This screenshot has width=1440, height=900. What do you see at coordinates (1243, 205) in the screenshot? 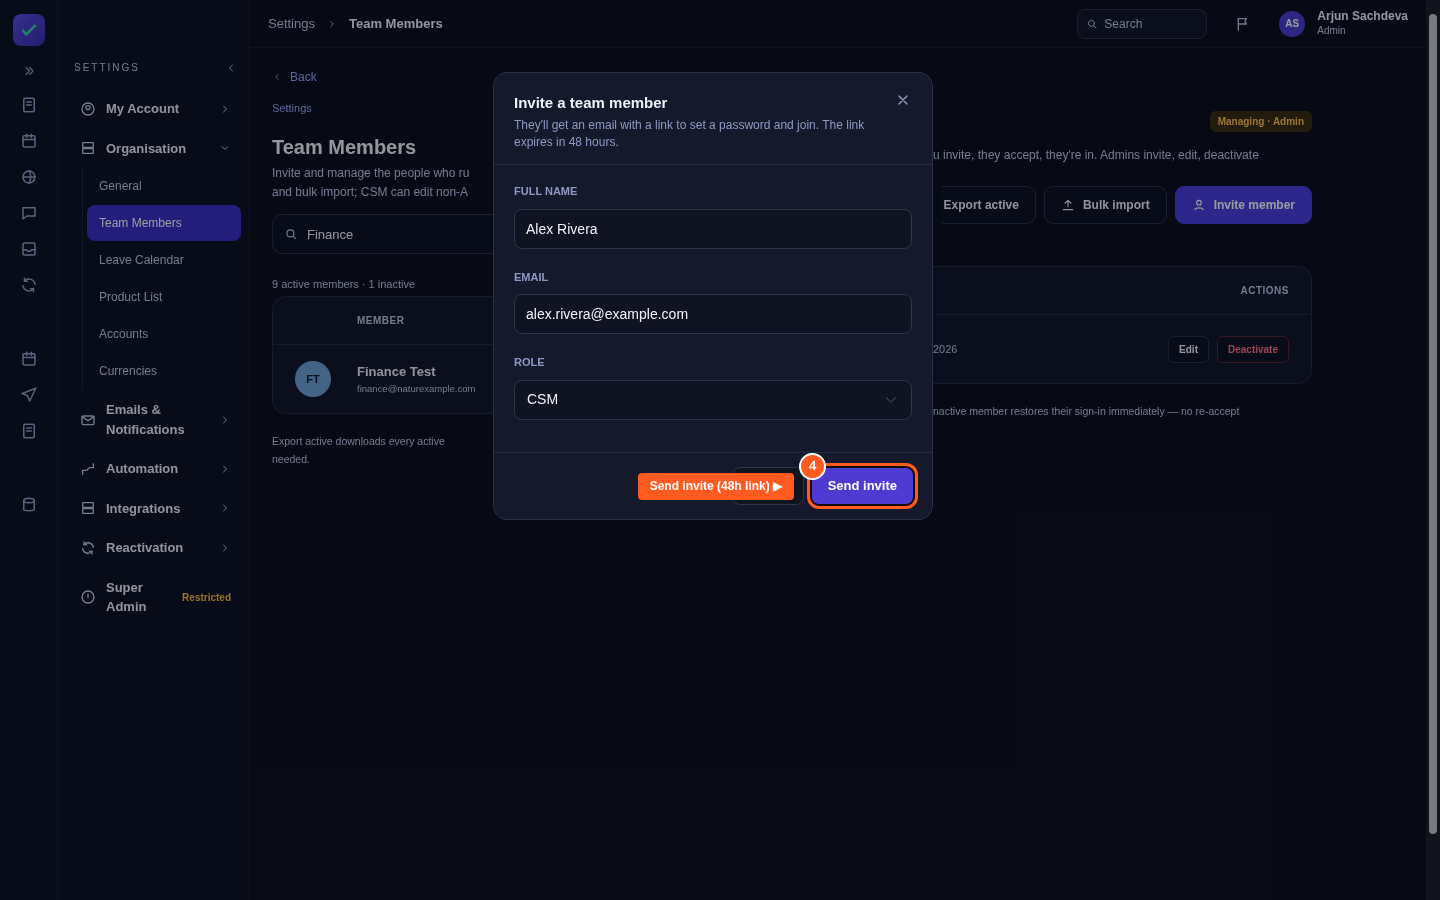
I see `invite-button: Invite member` at bounding box center [1243, 205].